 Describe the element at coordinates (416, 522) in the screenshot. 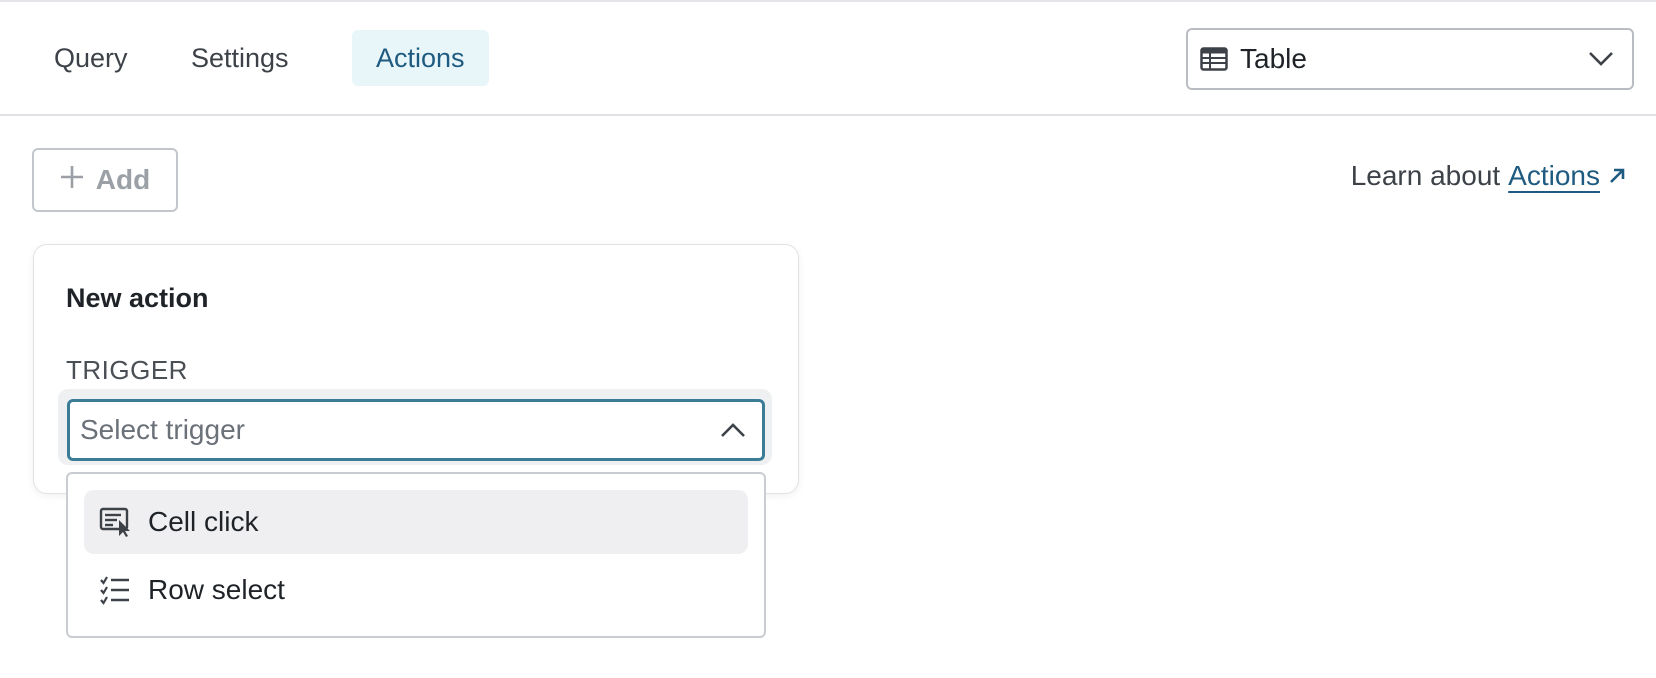

I see `trigger-option-cell-click: Cell click` at that location.